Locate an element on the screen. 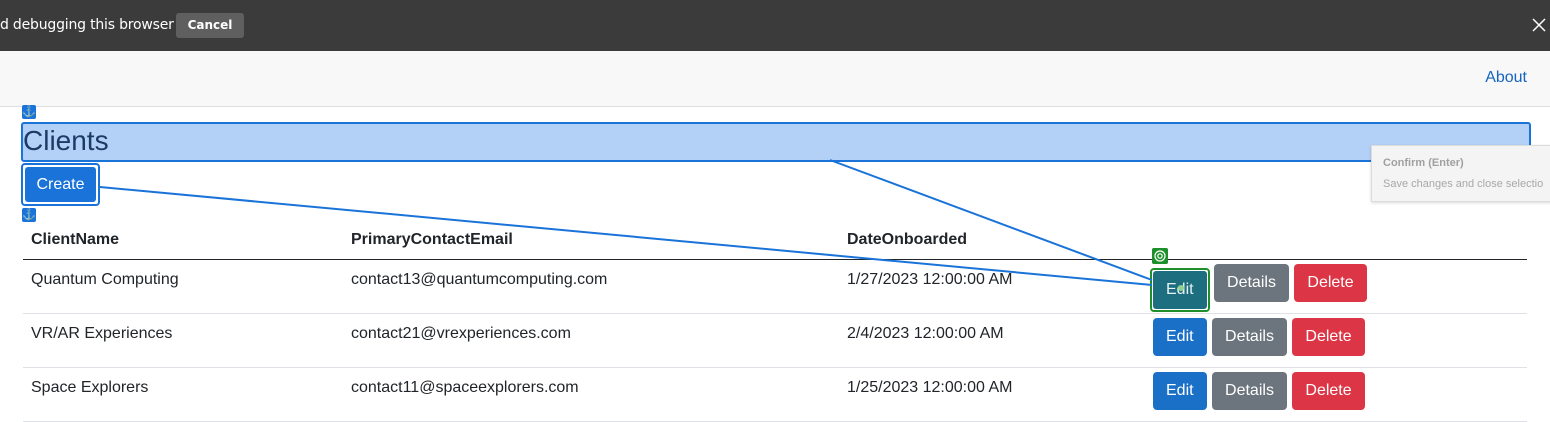  column-header-client-name: ClientName is located at coordinates (183, 240).